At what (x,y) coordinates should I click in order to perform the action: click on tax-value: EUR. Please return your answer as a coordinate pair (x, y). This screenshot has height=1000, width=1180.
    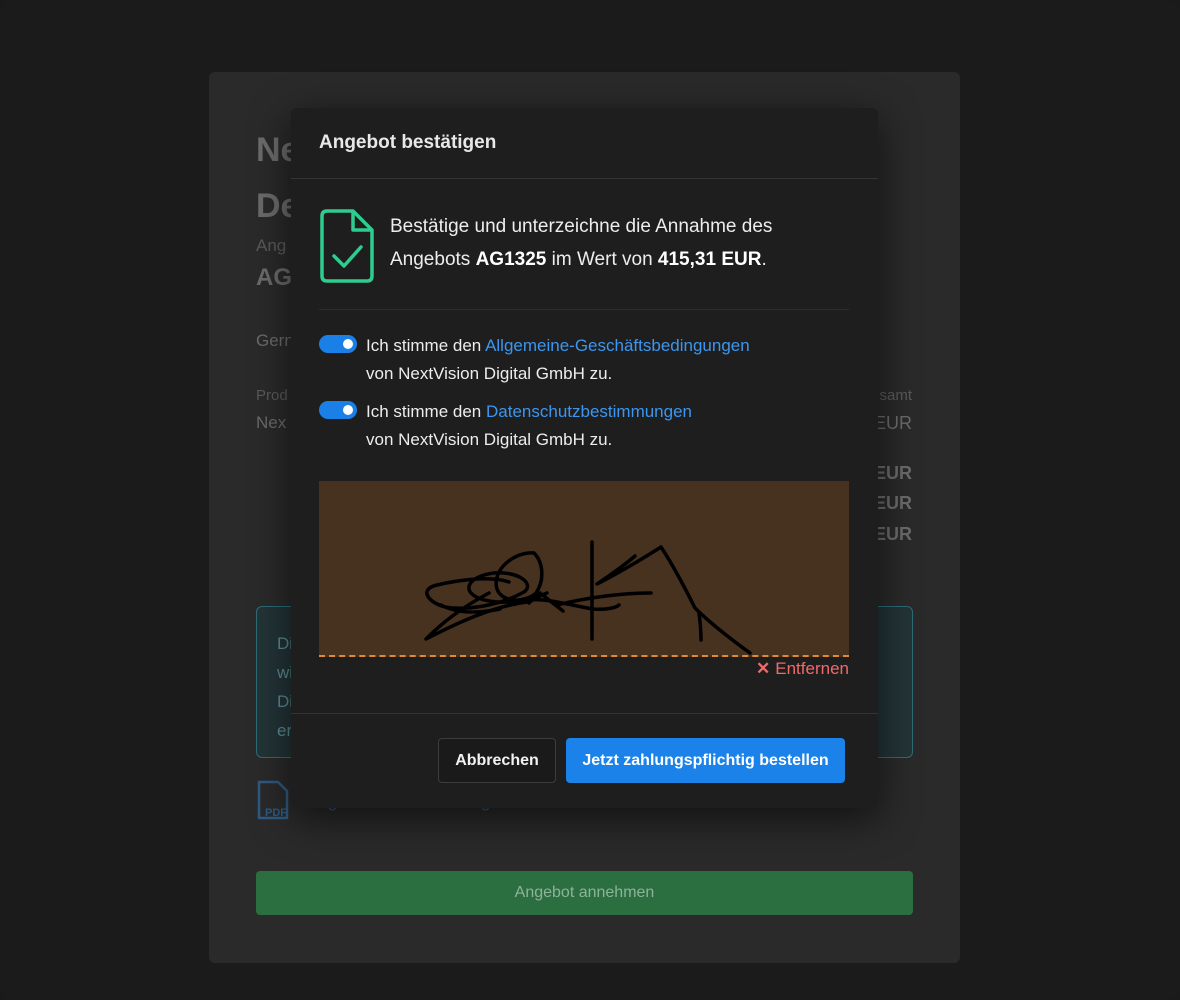
    Looking at the image, I should click on (892, 503).